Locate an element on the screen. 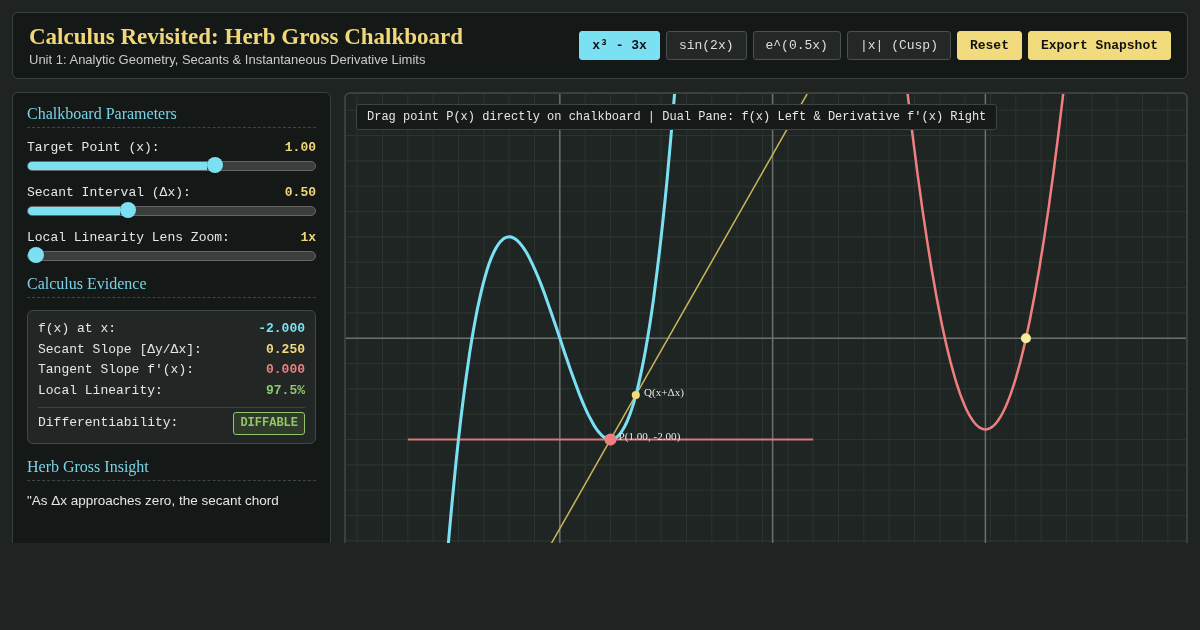  function-button: e^(0.5x) is located at coordinates (796, 45).